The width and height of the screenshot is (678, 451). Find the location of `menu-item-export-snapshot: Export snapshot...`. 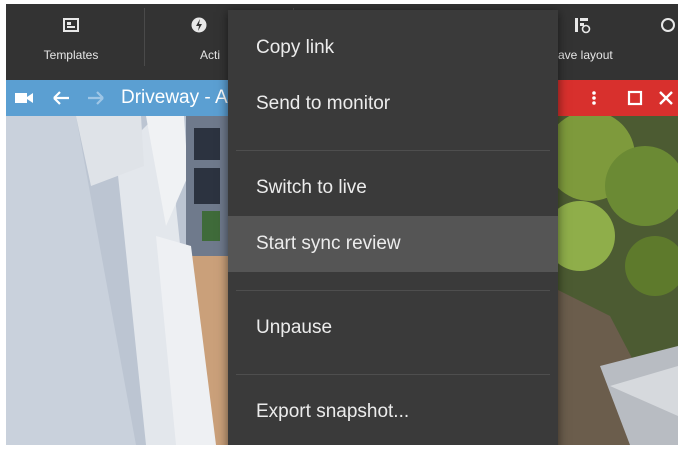

menu-item-export-snapshot: Export snapshot... is located at coordinates (393, 412).